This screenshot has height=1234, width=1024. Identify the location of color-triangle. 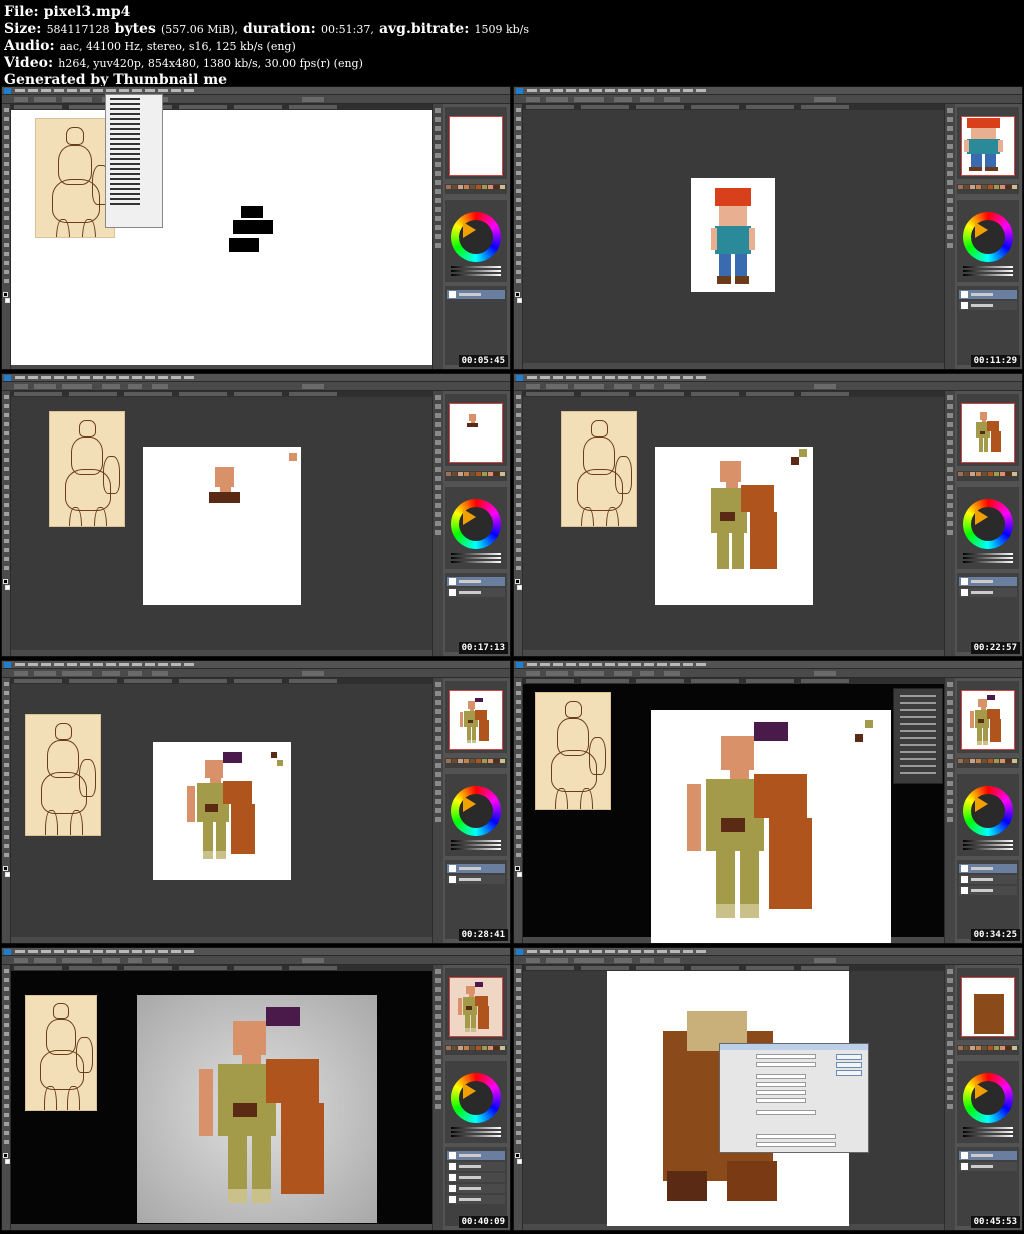
(469, 804).